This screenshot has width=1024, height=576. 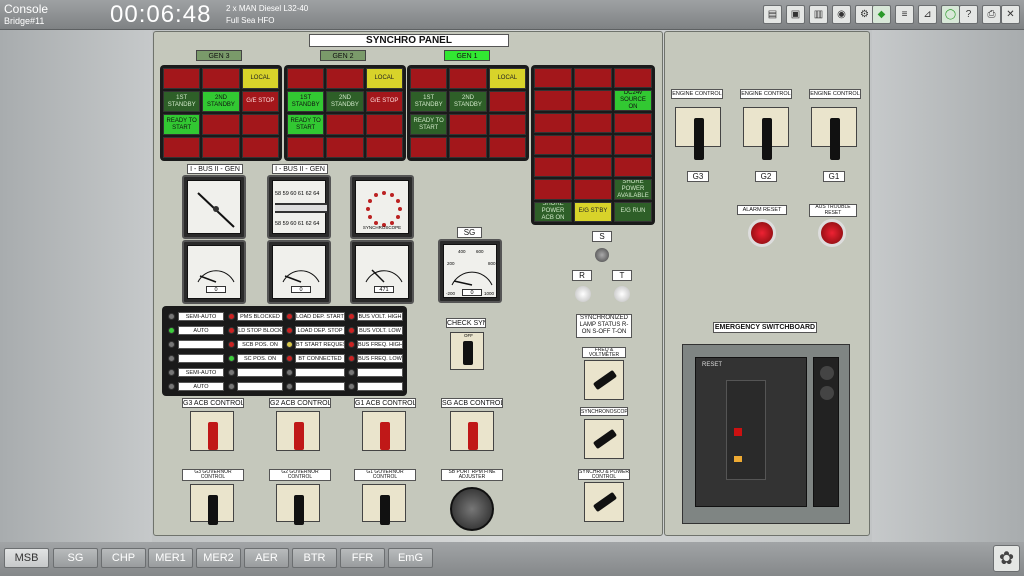 What do you see at coordinates (382, 207) in the screenshot?
I see `synchroscope: SYNCHROSCOPE` at bounding box center [382, 207].